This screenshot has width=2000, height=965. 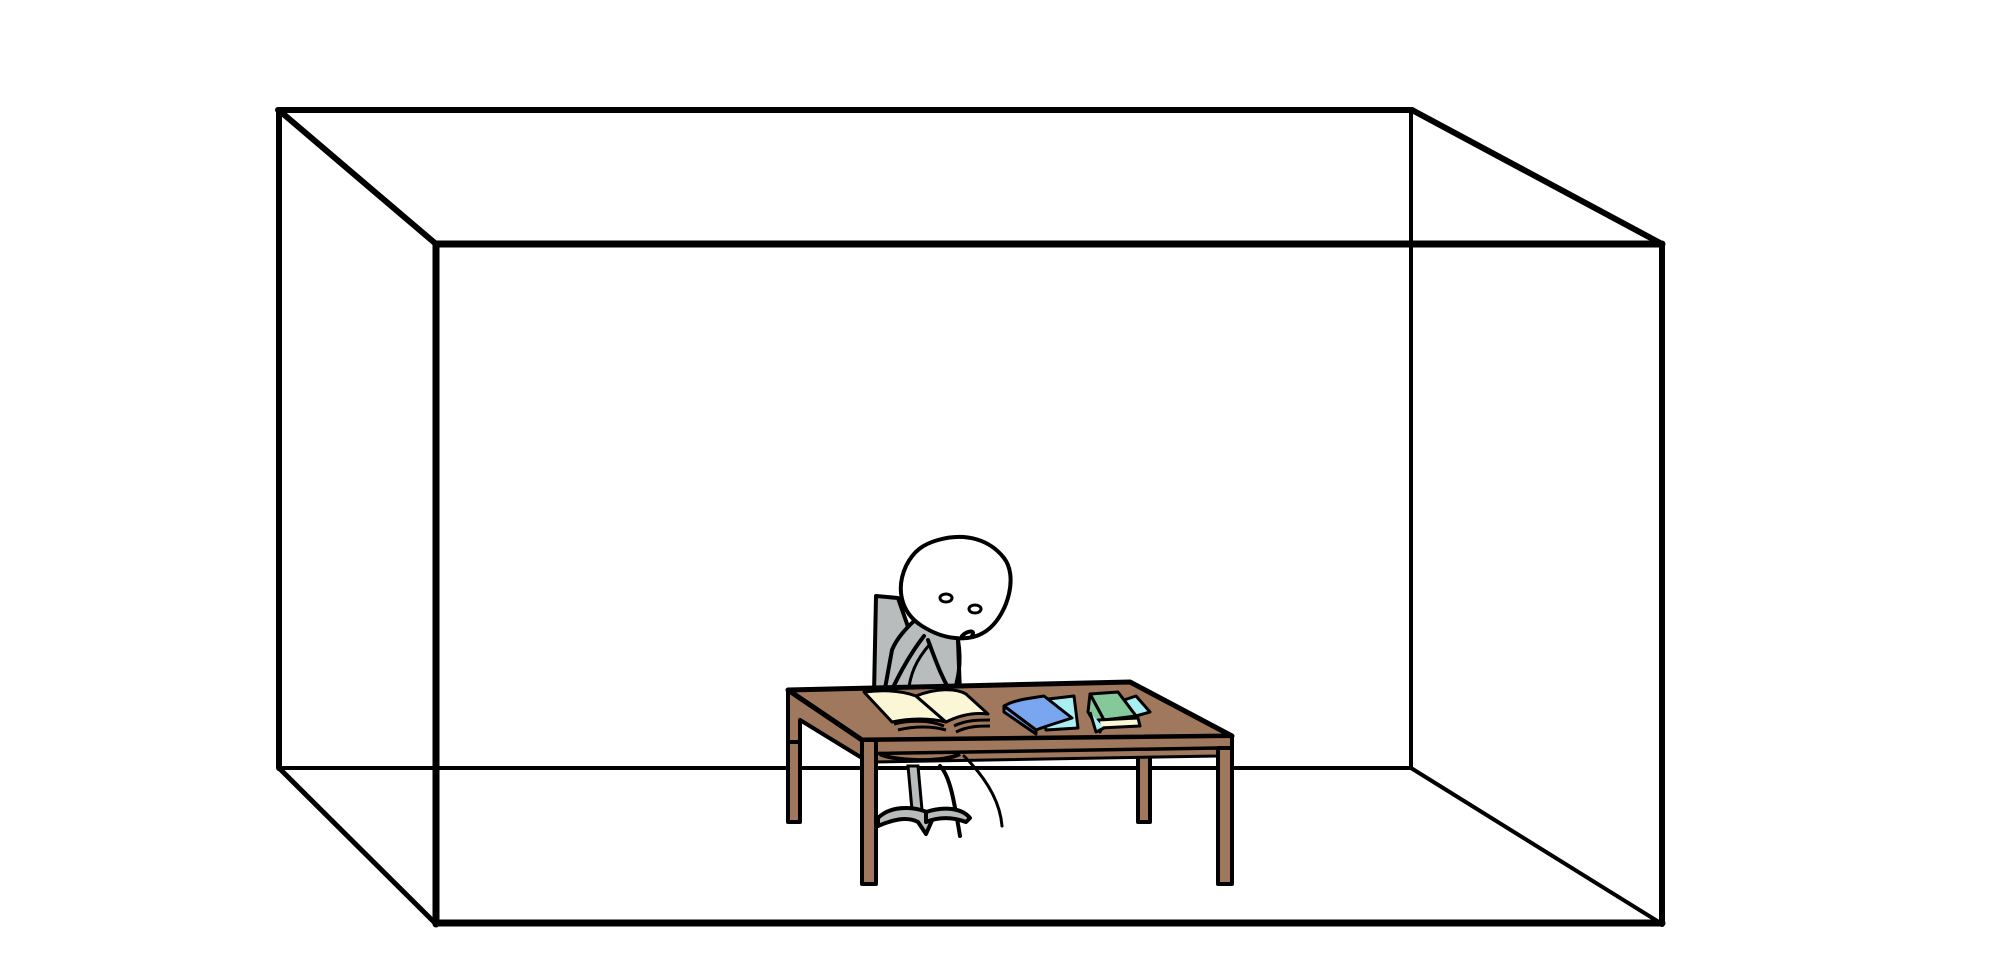 I want to click on room-diagonal-top-left, so click(x=358, y=178).